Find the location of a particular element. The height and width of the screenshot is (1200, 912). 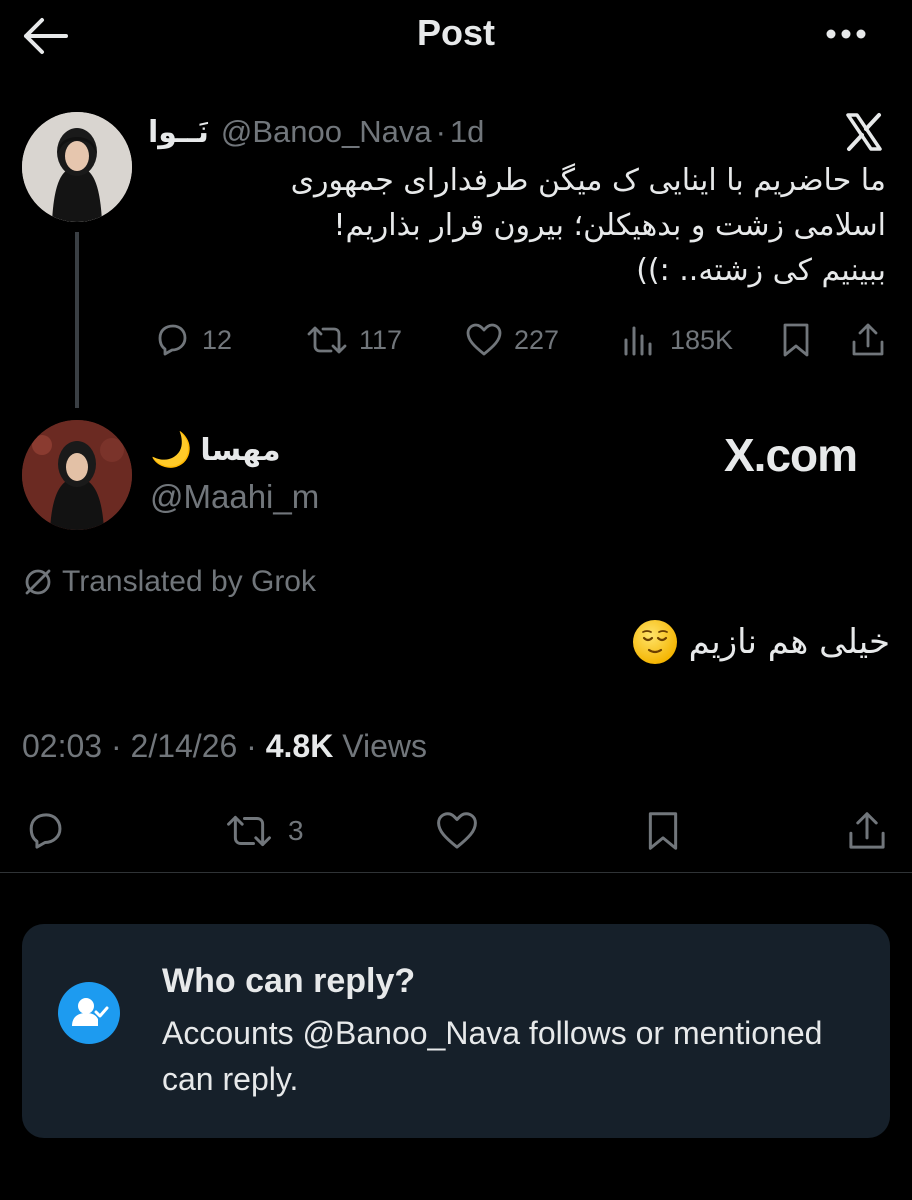

repost-button: 3 is located at coordinates (264, 831).